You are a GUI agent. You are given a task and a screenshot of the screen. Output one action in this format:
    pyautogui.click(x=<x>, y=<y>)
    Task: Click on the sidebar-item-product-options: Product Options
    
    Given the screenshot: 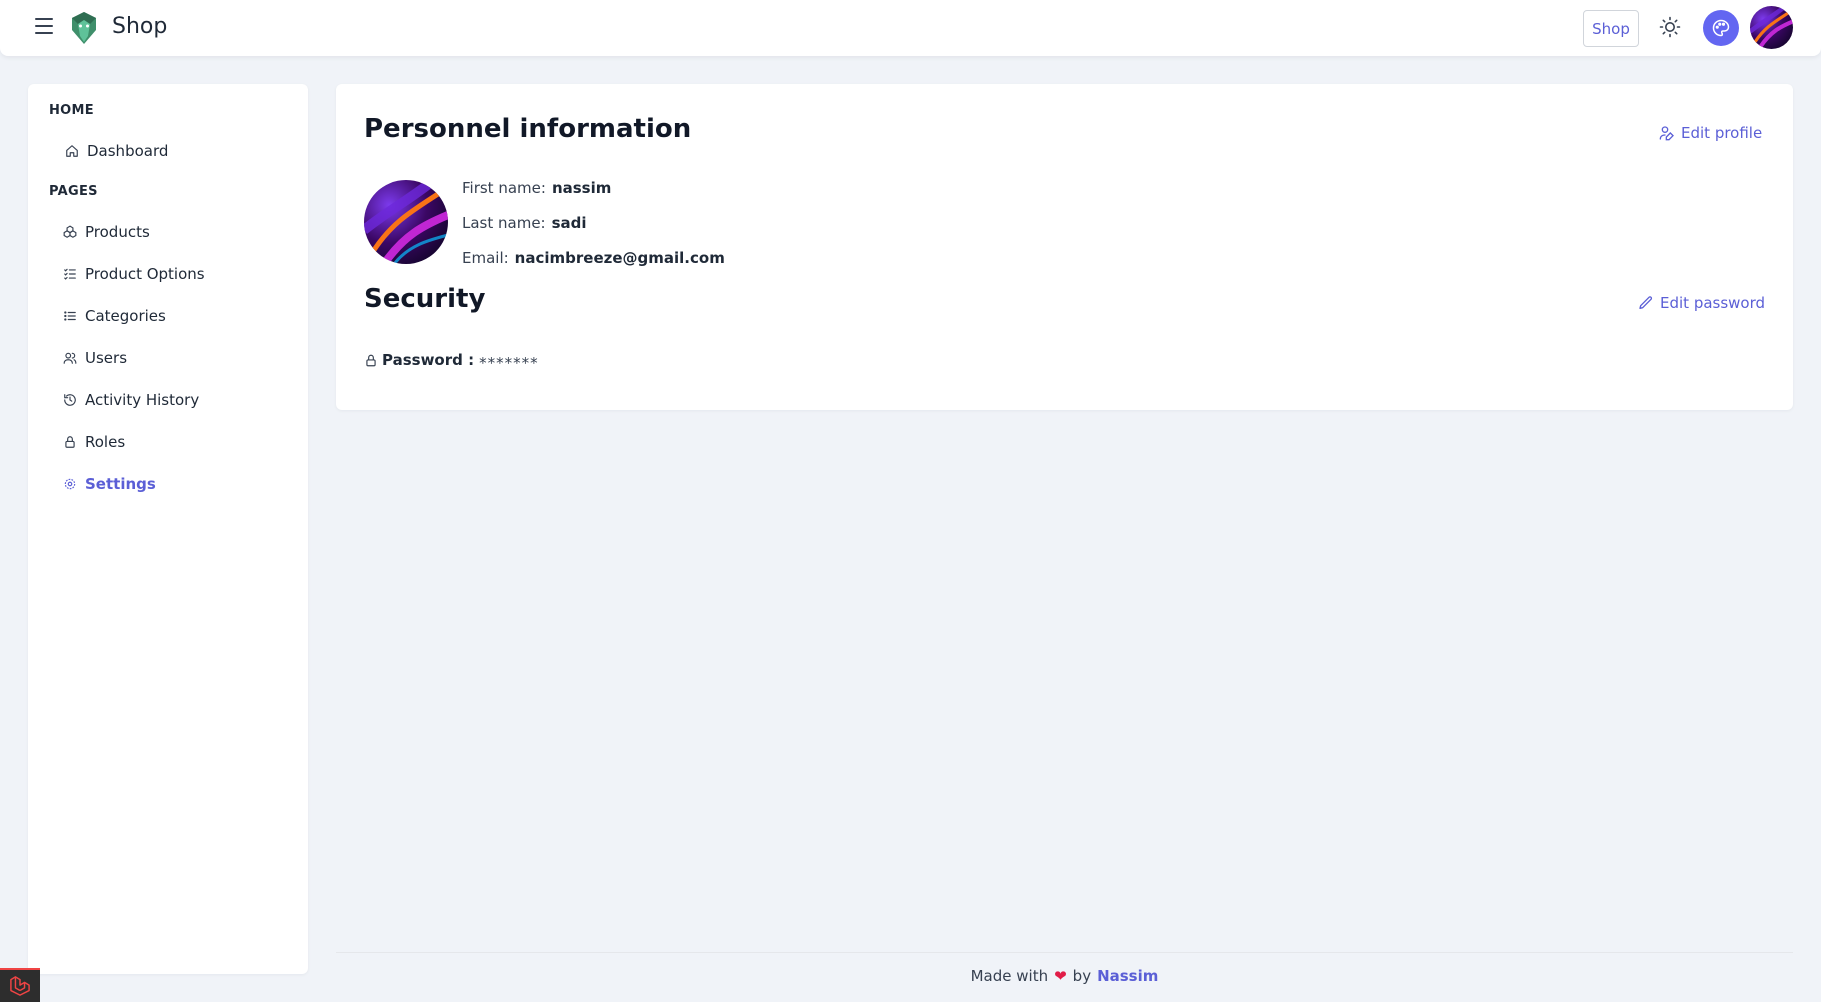 What is the action you would take?
    pyautogui.click(x=178, y=274)
    